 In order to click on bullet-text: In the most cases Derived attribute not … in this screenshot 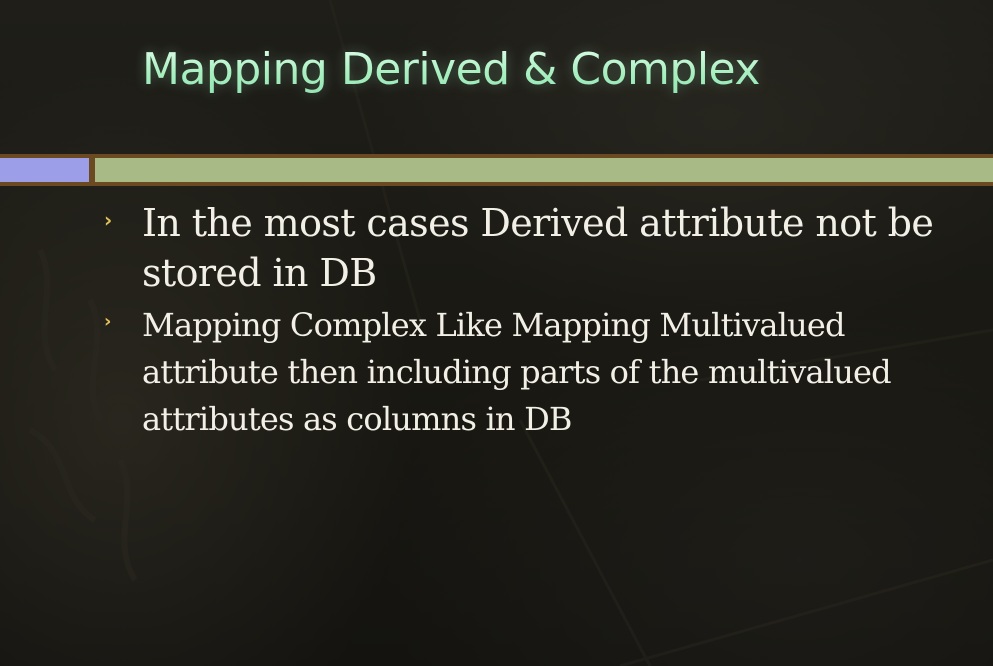, I will do `click(538, 248)`.